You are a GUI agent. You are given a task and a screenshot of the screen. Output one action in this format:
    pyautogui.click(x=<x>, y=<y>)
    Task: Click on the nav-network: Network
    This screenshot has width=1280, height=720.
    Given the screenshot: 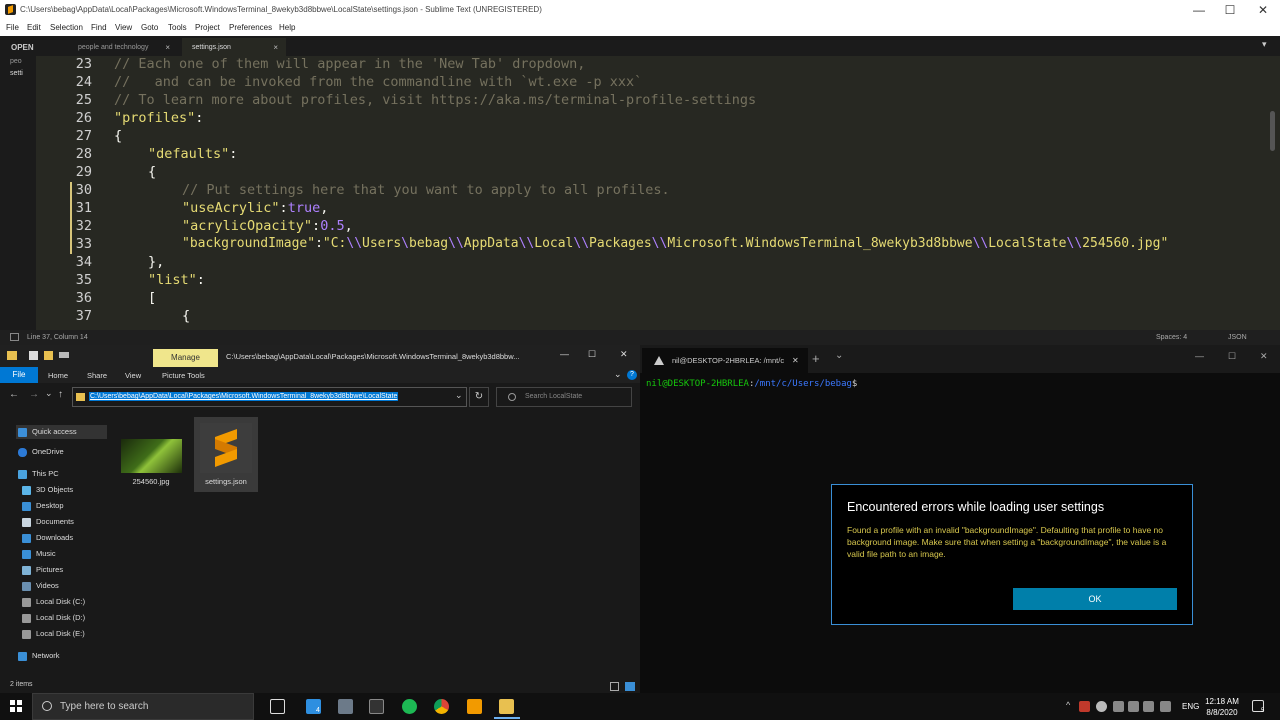 What is the action you would take?
    pyautogui.click(x=39, y=656)
    